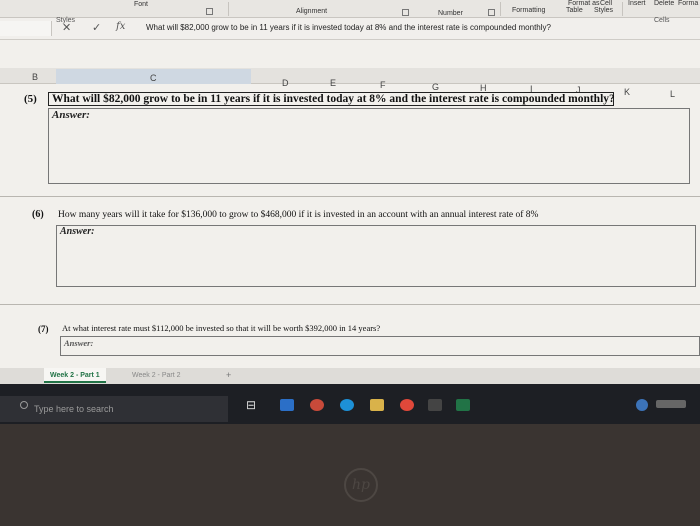 This screenshot has width=700, height=526. What do you see at coordinates (120, 26) in the screenshot?
I see `insert-function-icon: fx` at bounding box center [120, 26].